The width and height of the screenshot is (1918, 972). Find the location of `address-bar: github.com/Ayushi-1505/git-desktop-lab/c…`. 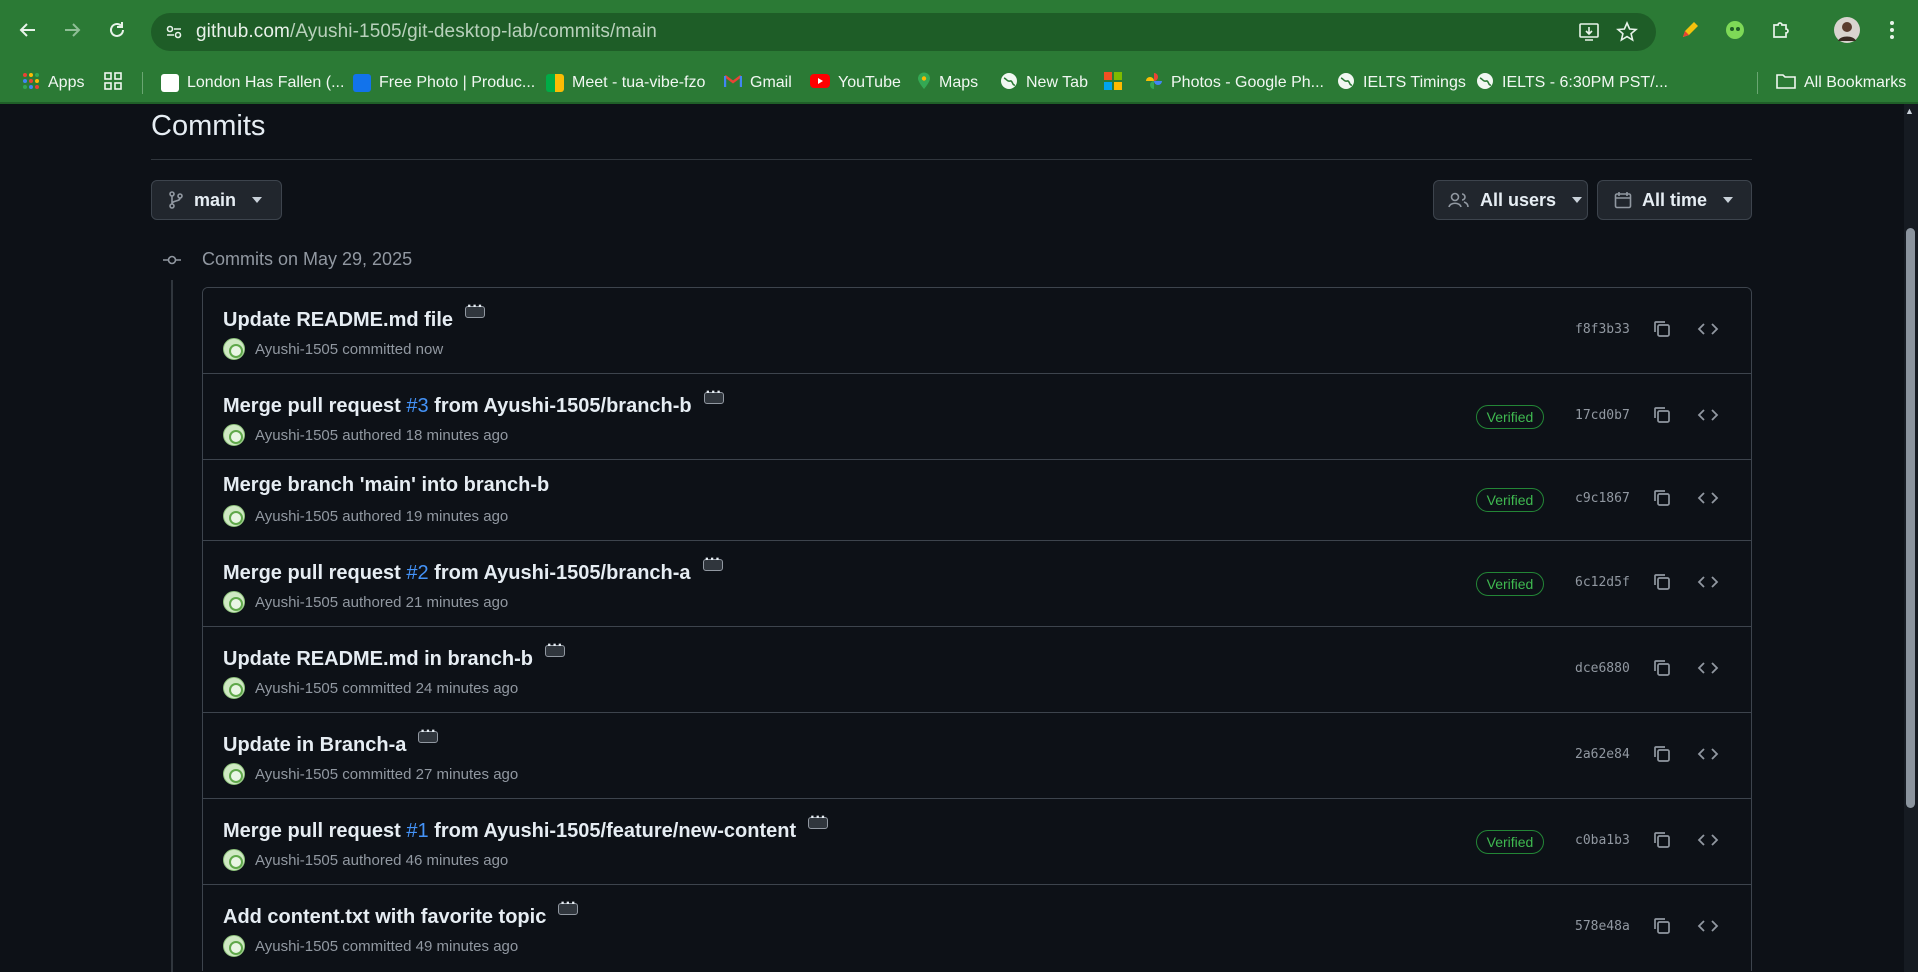

address-bar: github.com/Ayushi-1505/git-desktop-lab/c… is located at coordinates (903, 32).